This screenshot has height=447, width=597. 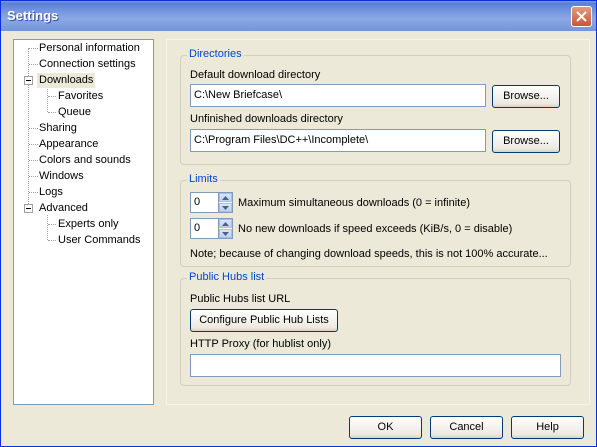 What do you see at coordinates (89, 48) in the screenshot?
I see `tree-item-personal-information: Personal information` at bounding box center [89, 48].